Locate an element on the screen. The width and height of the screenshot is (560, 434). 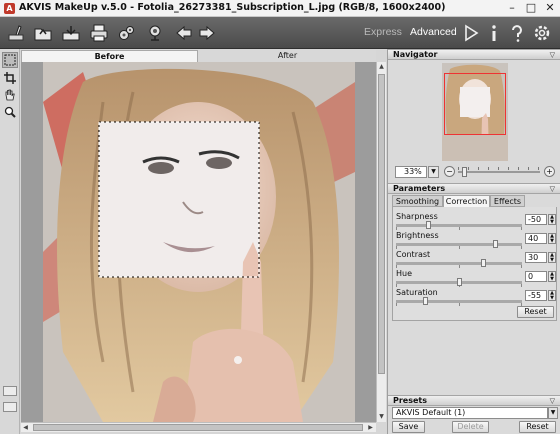
tab-correction: Correction is located at coordinates (466, 201).